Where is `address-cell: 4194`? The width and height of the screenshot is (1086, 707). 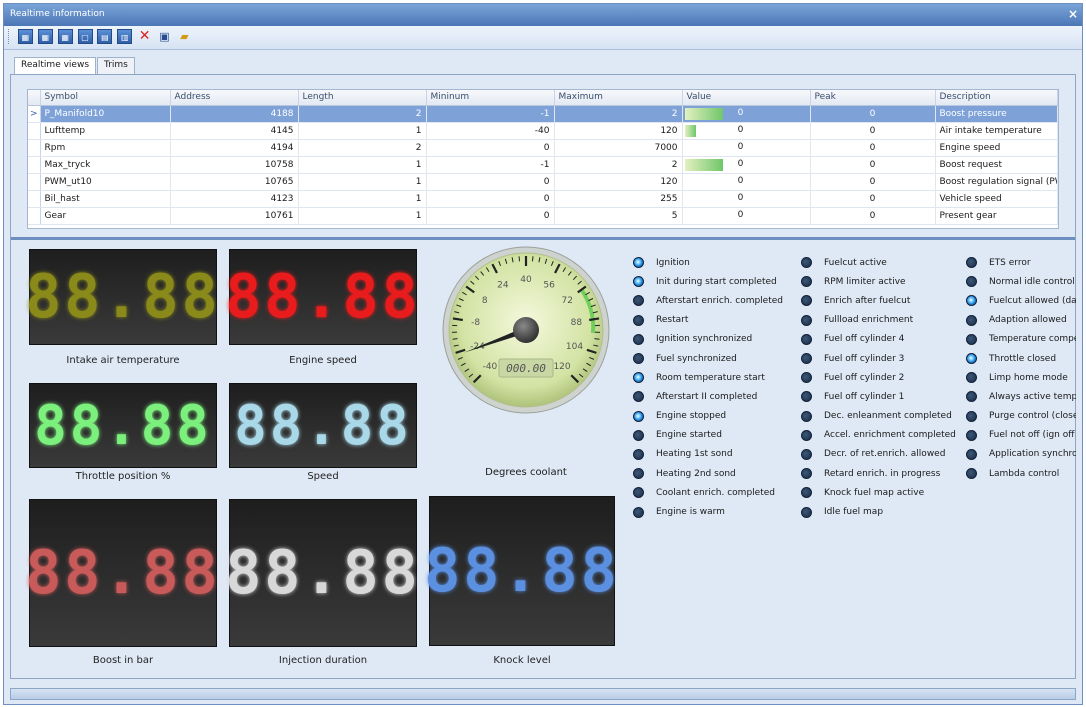 address-cell: 4194 is located at coordinates (234, 148).